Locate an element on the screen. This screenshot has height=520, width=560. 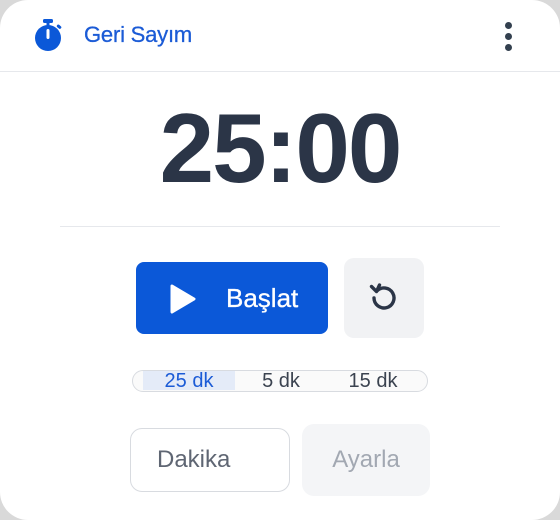
start-button: Başlat is located at coordinates (232, 298).